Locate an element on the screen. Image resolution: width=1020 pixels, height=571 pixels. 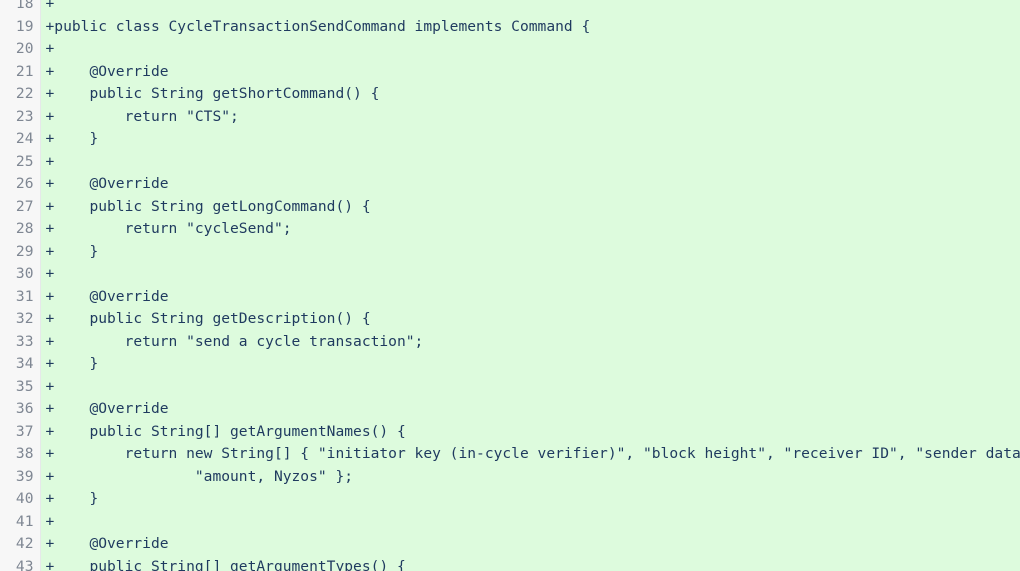
diff-line-row: 18 + is located at coordinates (510, 8).